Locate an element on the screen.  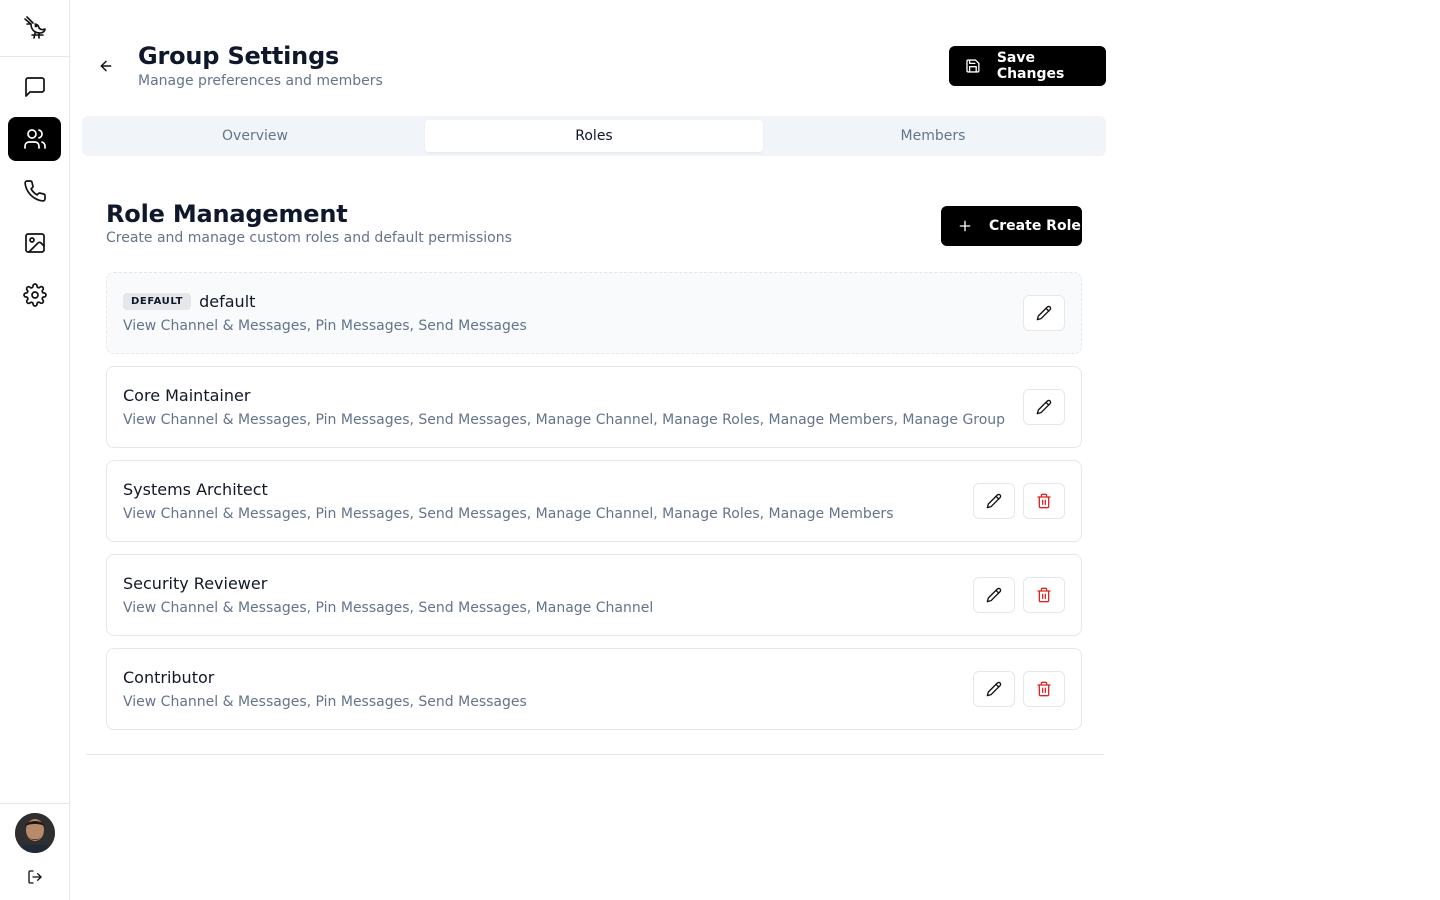
role-name-row: Core Maintainer is located at coordinates (186, 395).